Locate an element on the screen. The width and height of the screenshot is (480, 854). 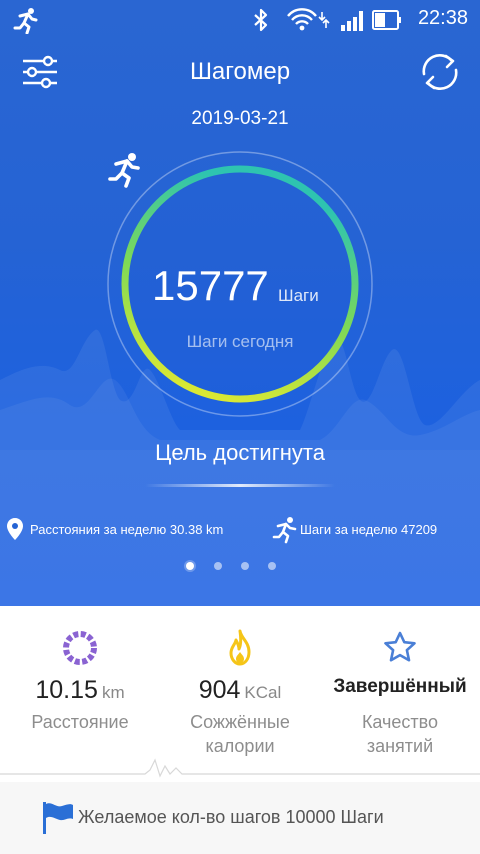
flame-icon is located at coordinates (240, 647).